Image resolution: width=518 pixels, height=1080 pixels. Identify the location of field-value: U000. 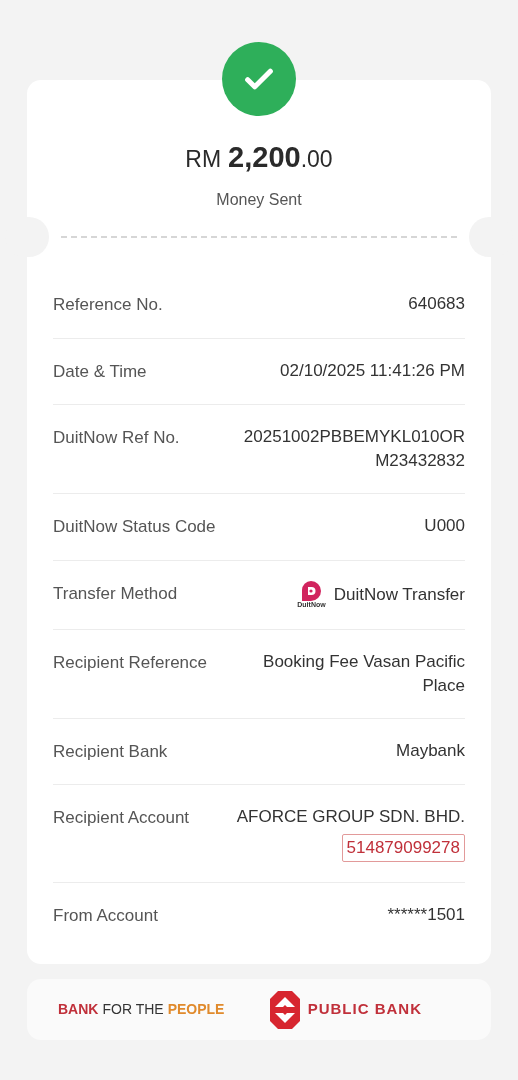
(444, 526).